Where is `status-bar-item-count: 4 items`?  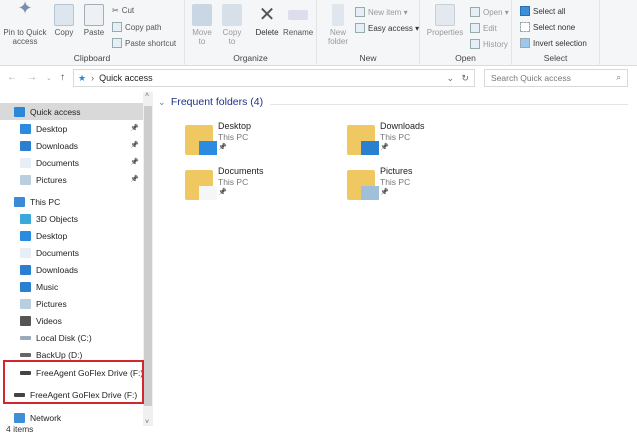 status-bar-item-count: 4 items is located at coordinates (20, 429).